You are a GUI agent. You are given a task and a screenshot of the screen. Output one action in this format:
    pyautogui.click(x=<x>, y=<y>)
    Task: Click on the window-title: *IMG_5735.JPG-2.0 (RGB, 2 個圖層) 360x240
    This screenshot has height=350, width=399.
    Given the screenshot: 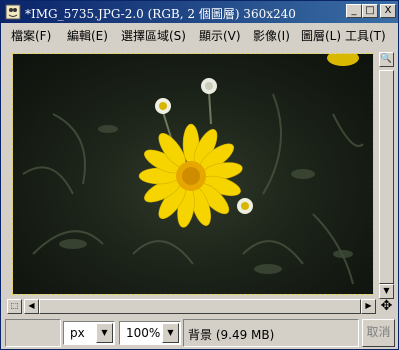 What is the action you would take?
    pyautogui.click(x=160, y=14)
    